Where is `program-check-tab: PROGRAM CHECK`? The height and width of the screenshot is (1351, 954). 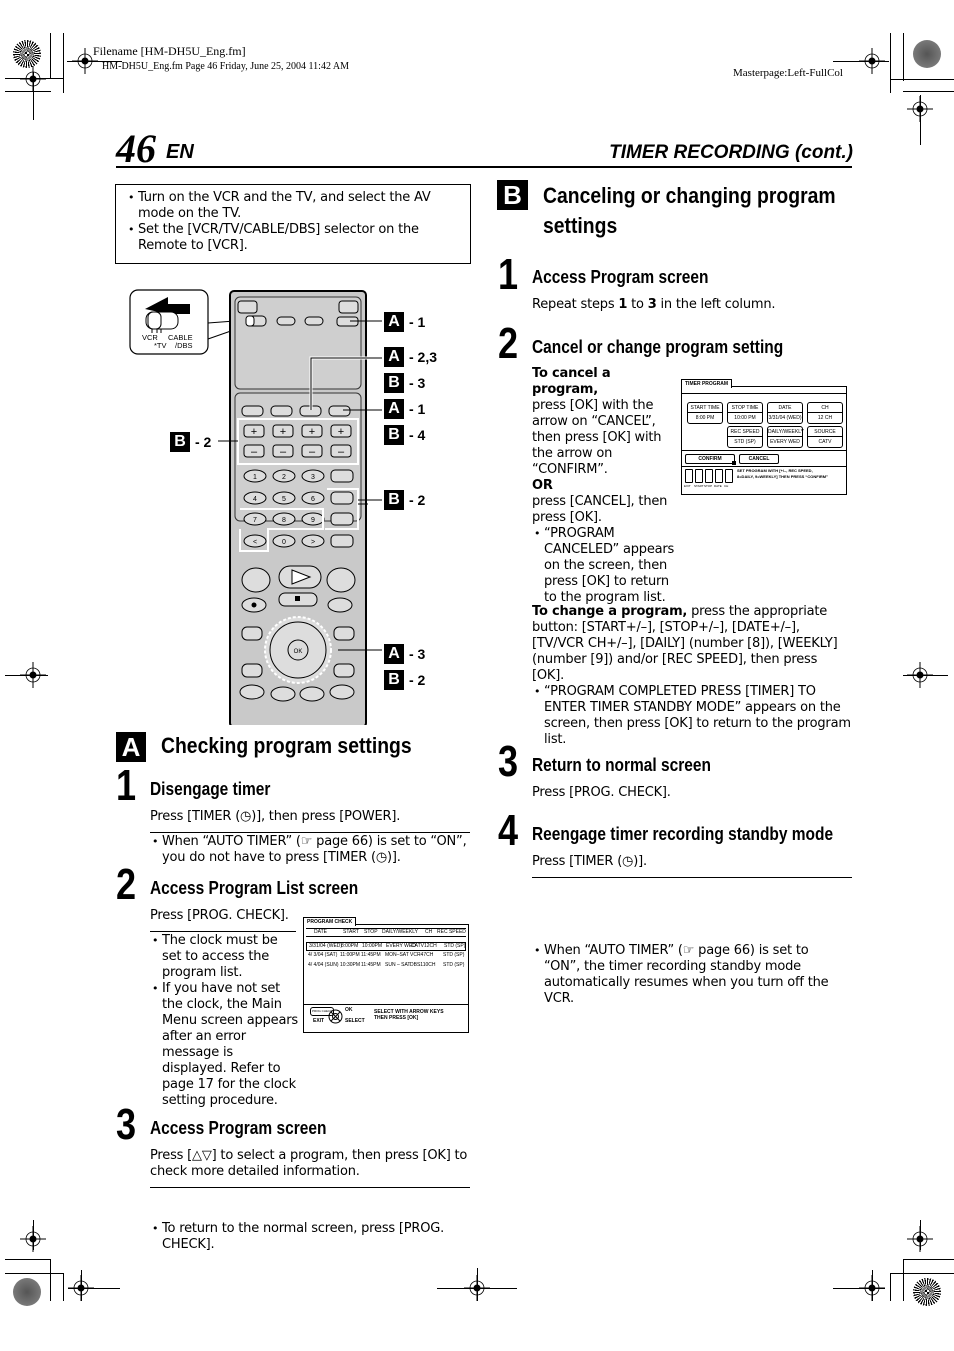 program-check-tab: PROGRAM CHECK is located at coordinates (330, 921).